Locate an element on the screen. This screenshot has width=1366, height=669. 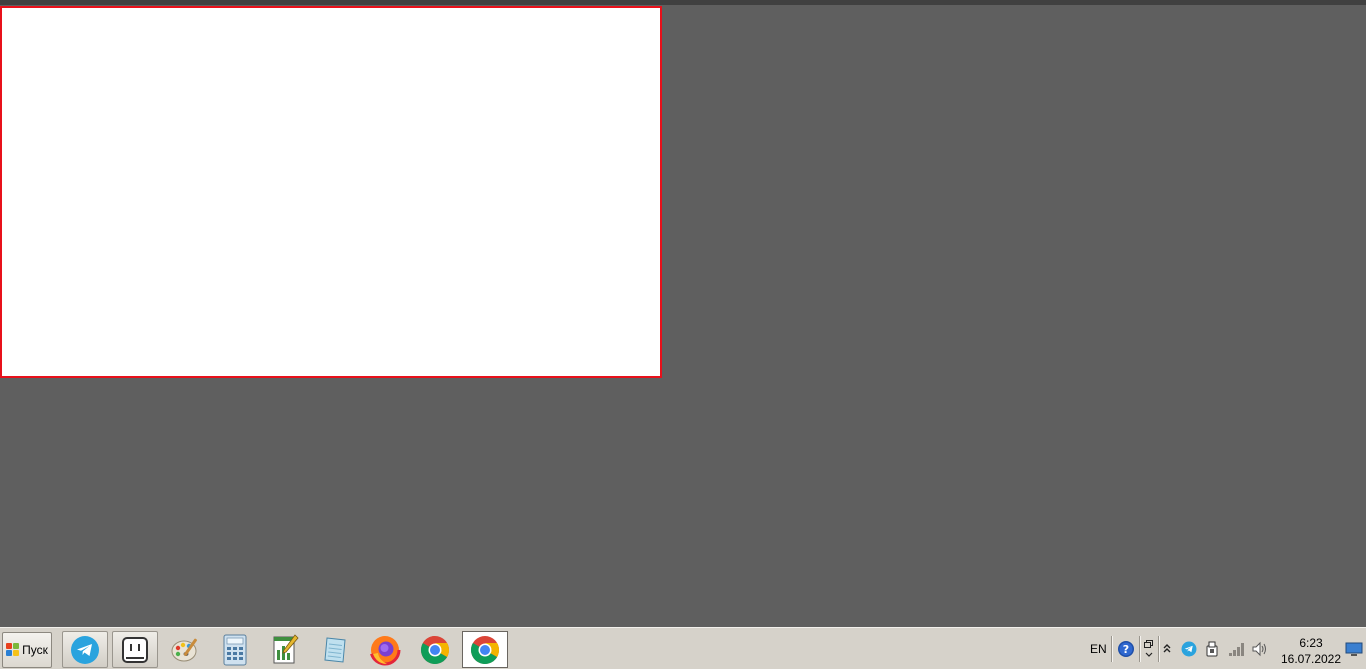
chart-sheet-icon is located at coordinates (286, 648).